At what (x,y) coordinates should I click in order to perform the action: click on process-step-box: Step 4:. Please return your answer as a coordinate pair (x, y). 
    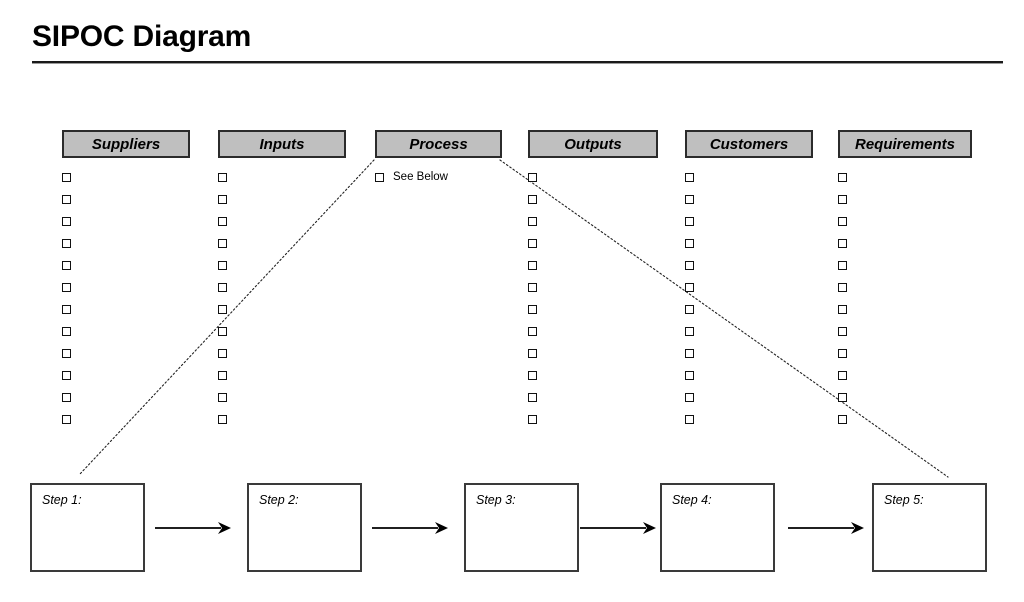
    Looking at the image, I should click on (717, 527).